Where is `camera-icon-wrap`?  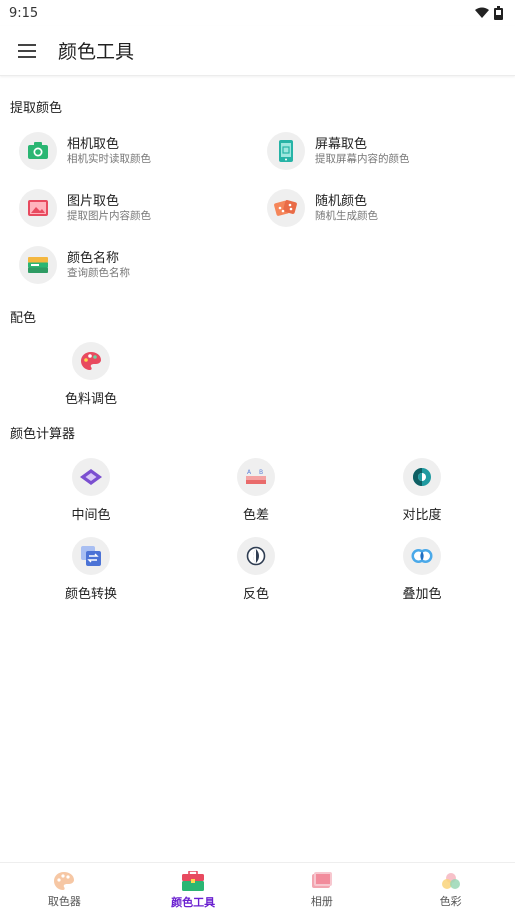
camera-icon-wrap is located at coordinates (38, 151).